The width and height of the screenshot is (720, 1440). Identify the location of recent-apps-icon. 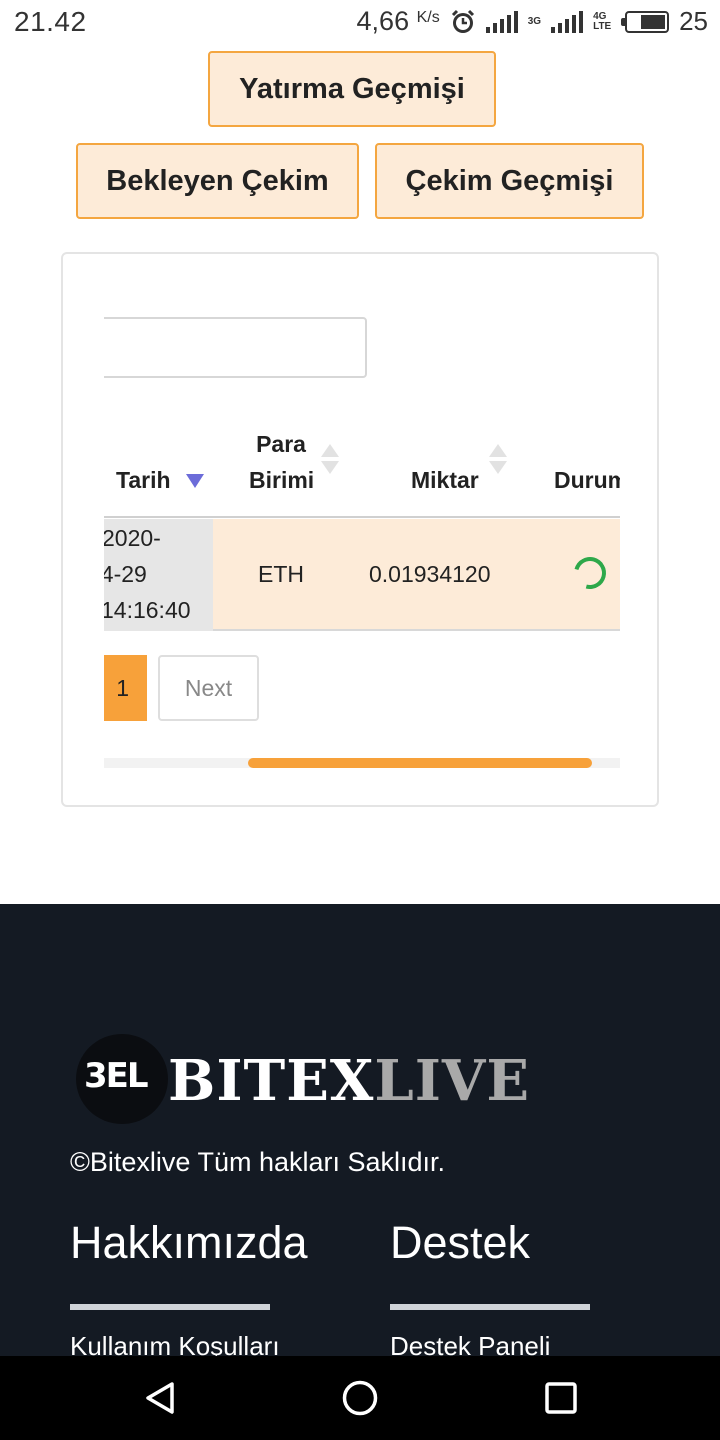
(561, 1398).